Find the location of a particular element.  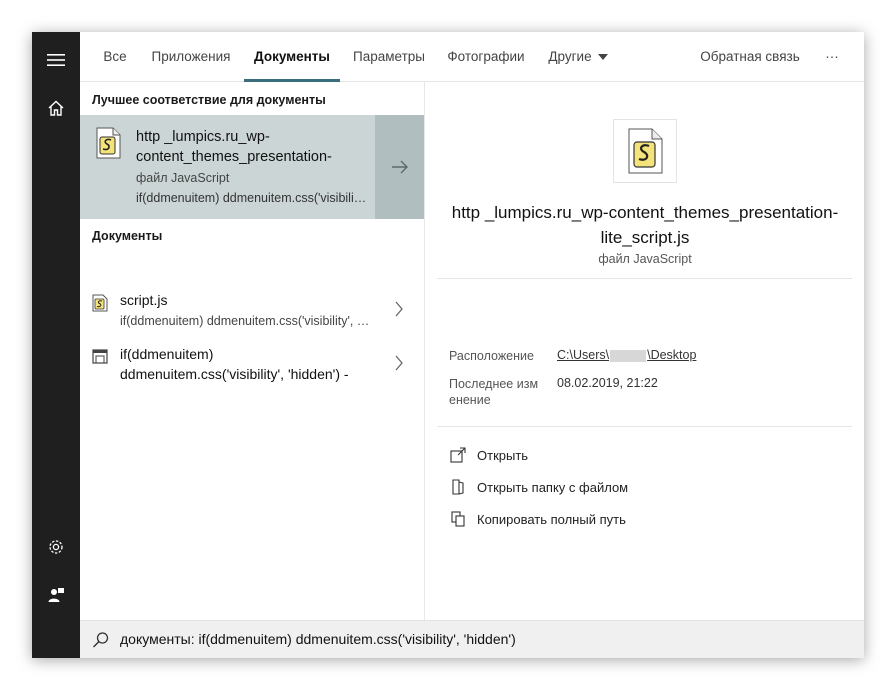

modified-value: 08.02.2019, 21:22 is located at coordinates (607, 383).